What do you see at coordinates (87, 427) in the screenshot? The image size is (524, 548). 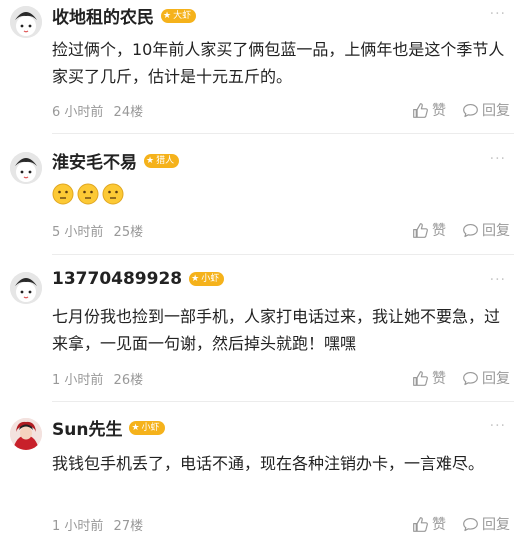 I see `author-name: Sun先生` at bounding box center [87, 427].